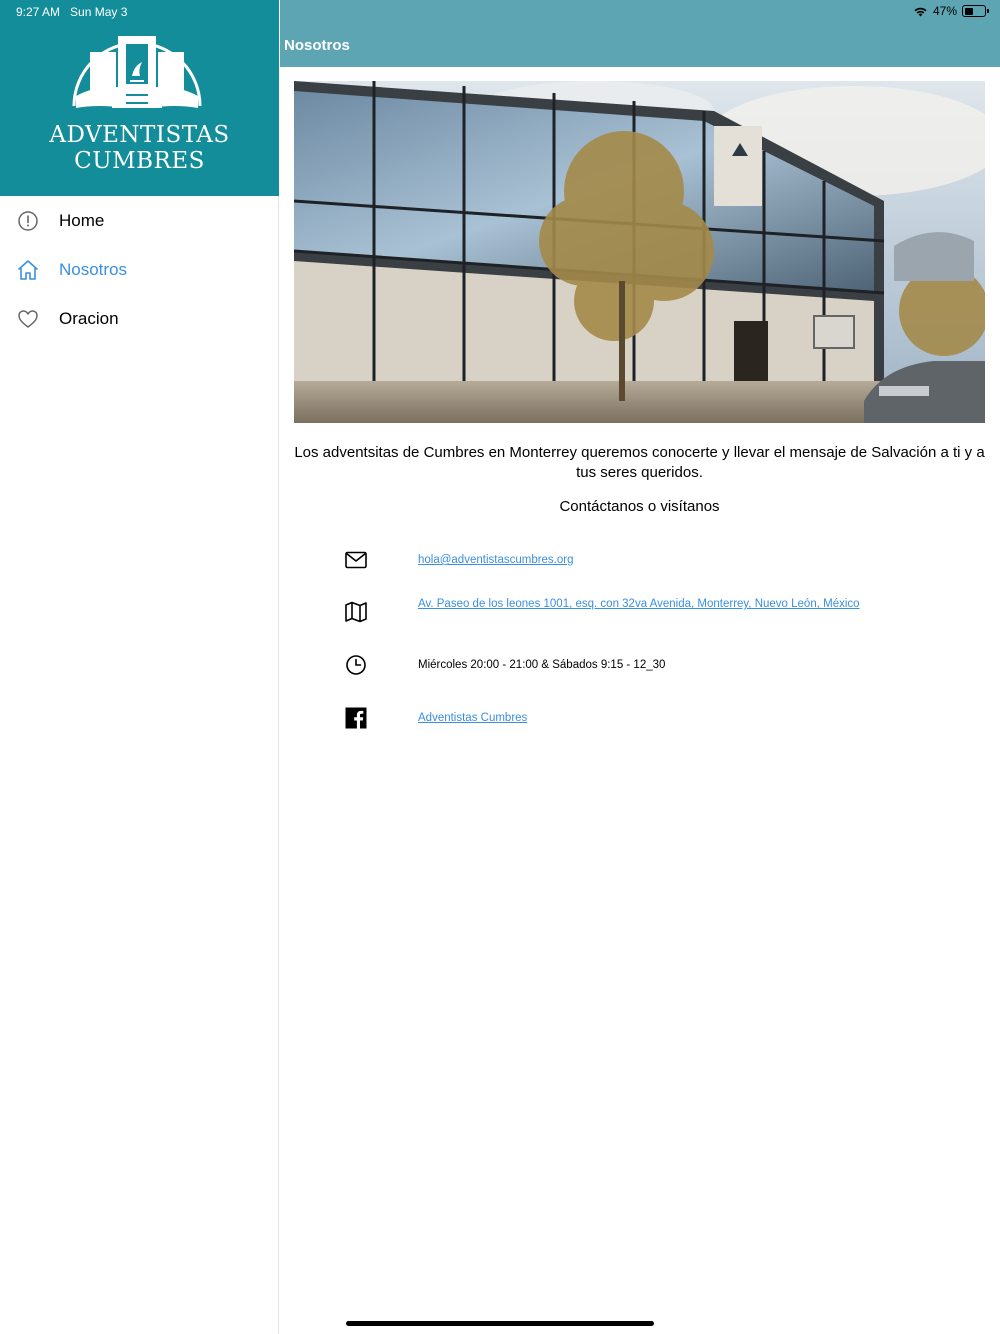 This screenshot has width=1000, height=1334. Describe the element at coordinates (28, 319) in the screenshot. I see `heart-icon` at that location.